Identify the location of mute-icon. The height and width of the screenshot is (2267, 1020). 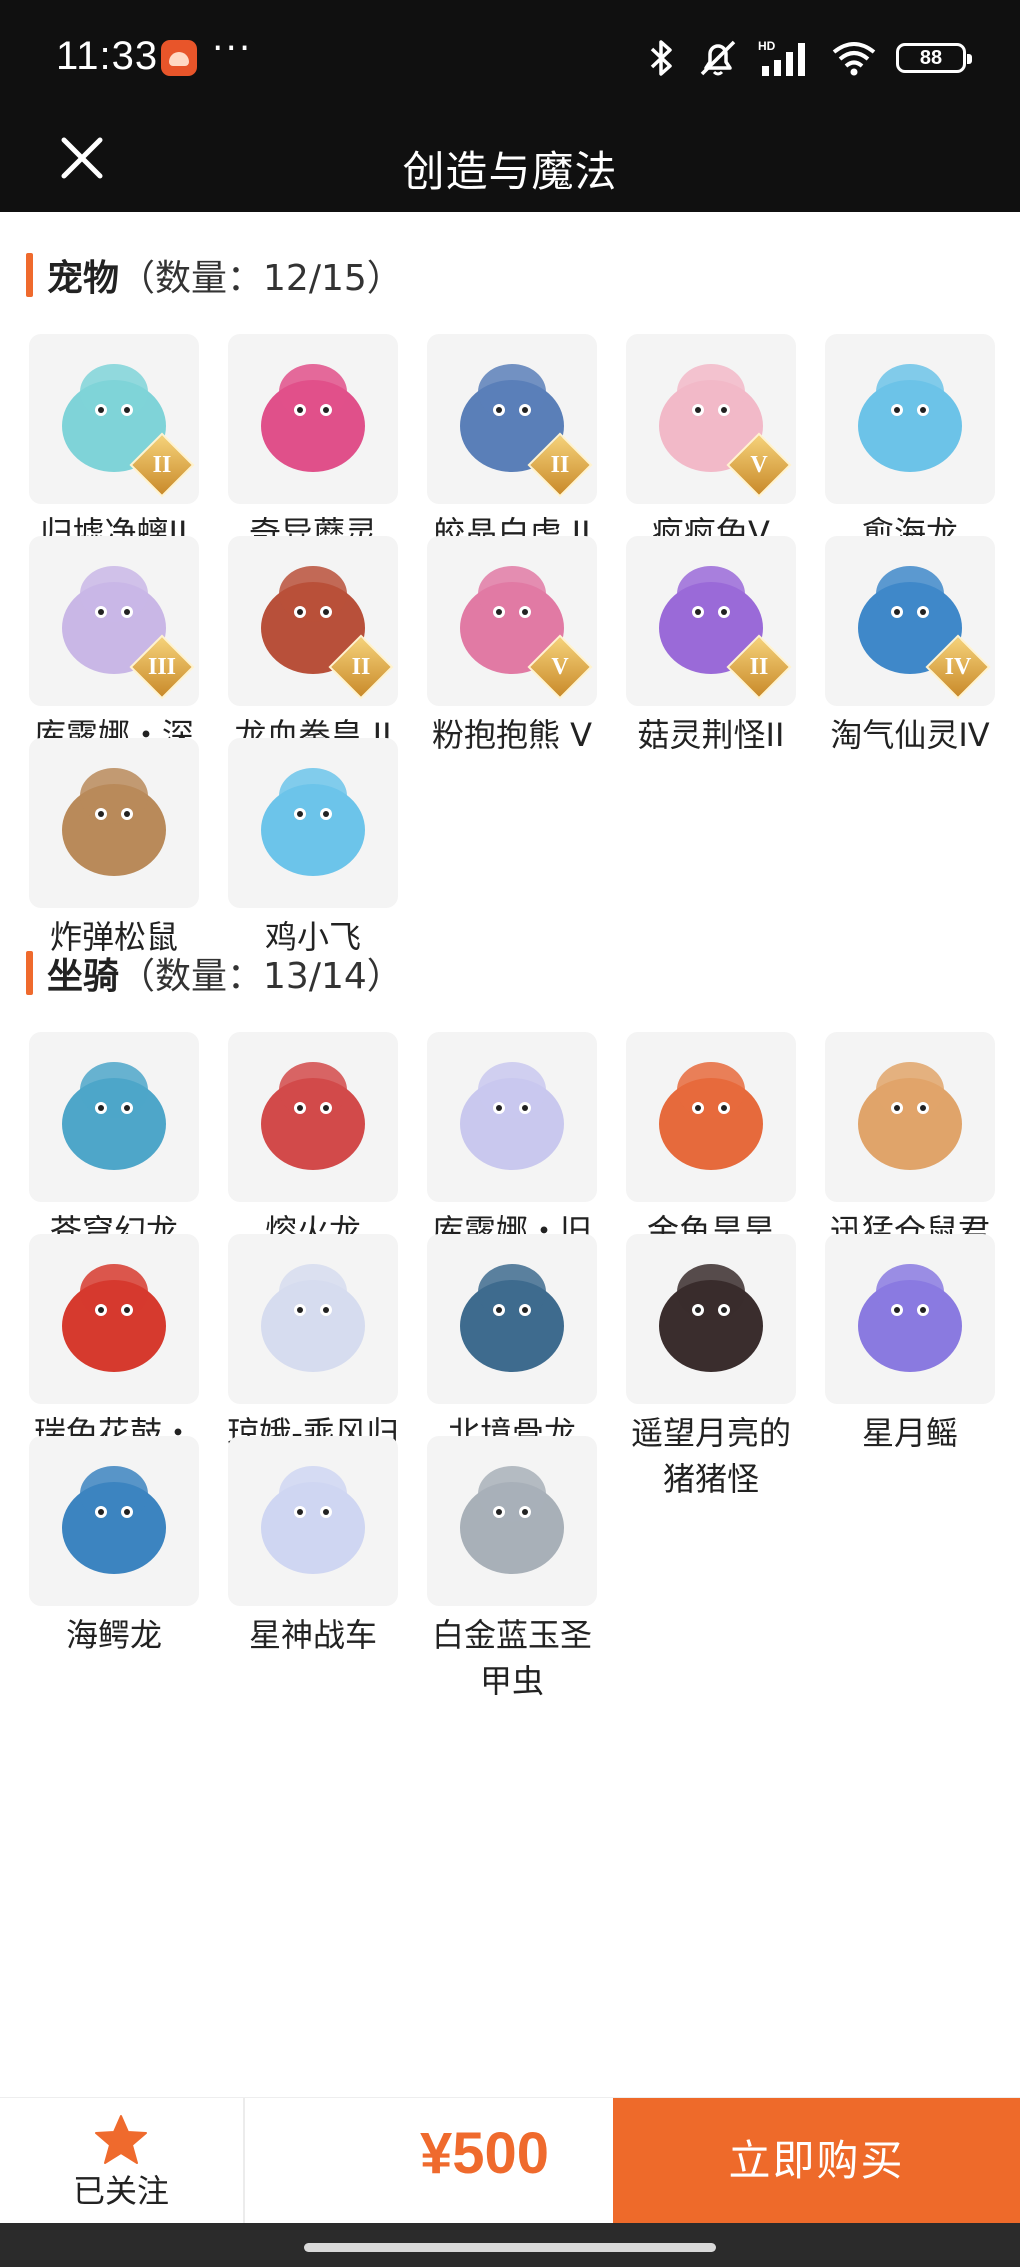
(718, 58).